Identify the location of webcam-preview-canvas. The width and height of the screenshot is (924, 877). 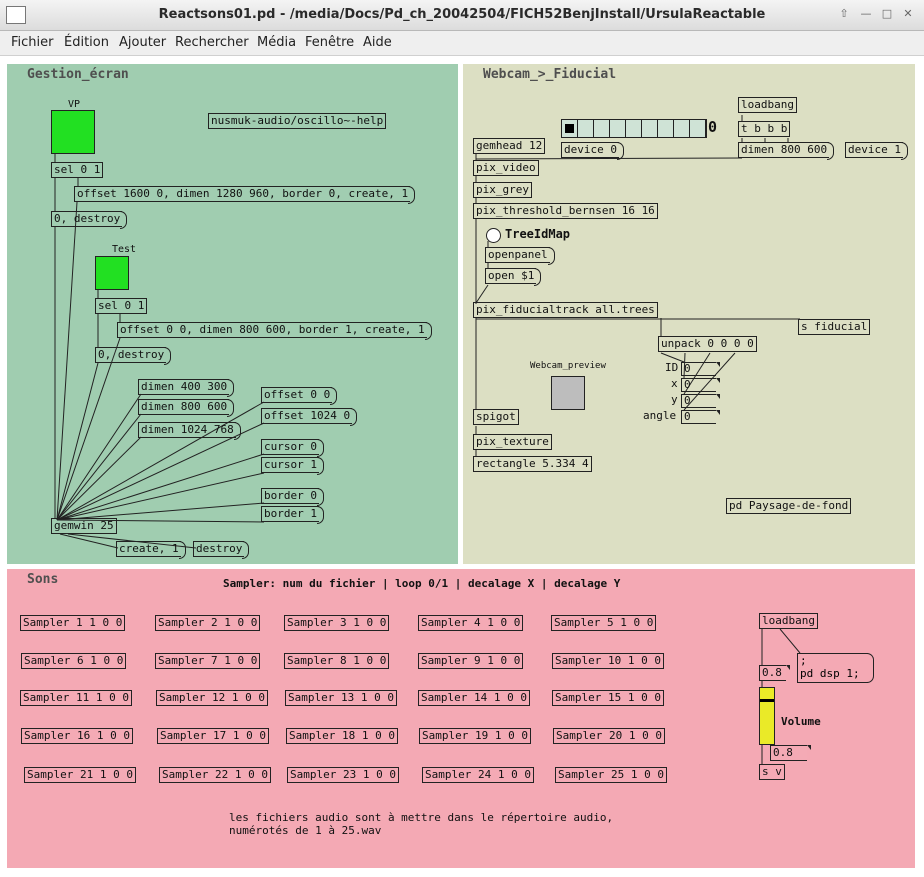
(568, 393).